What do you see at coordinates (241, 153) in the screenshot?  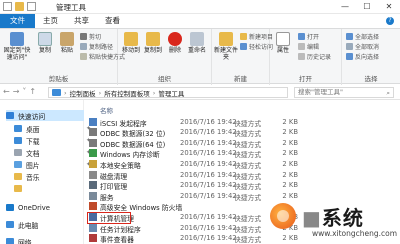 I see `file-row: Windows 内存诊断 2016/7/16 19:42 快捷方式 2 KB` at bounding box center [241, 153].